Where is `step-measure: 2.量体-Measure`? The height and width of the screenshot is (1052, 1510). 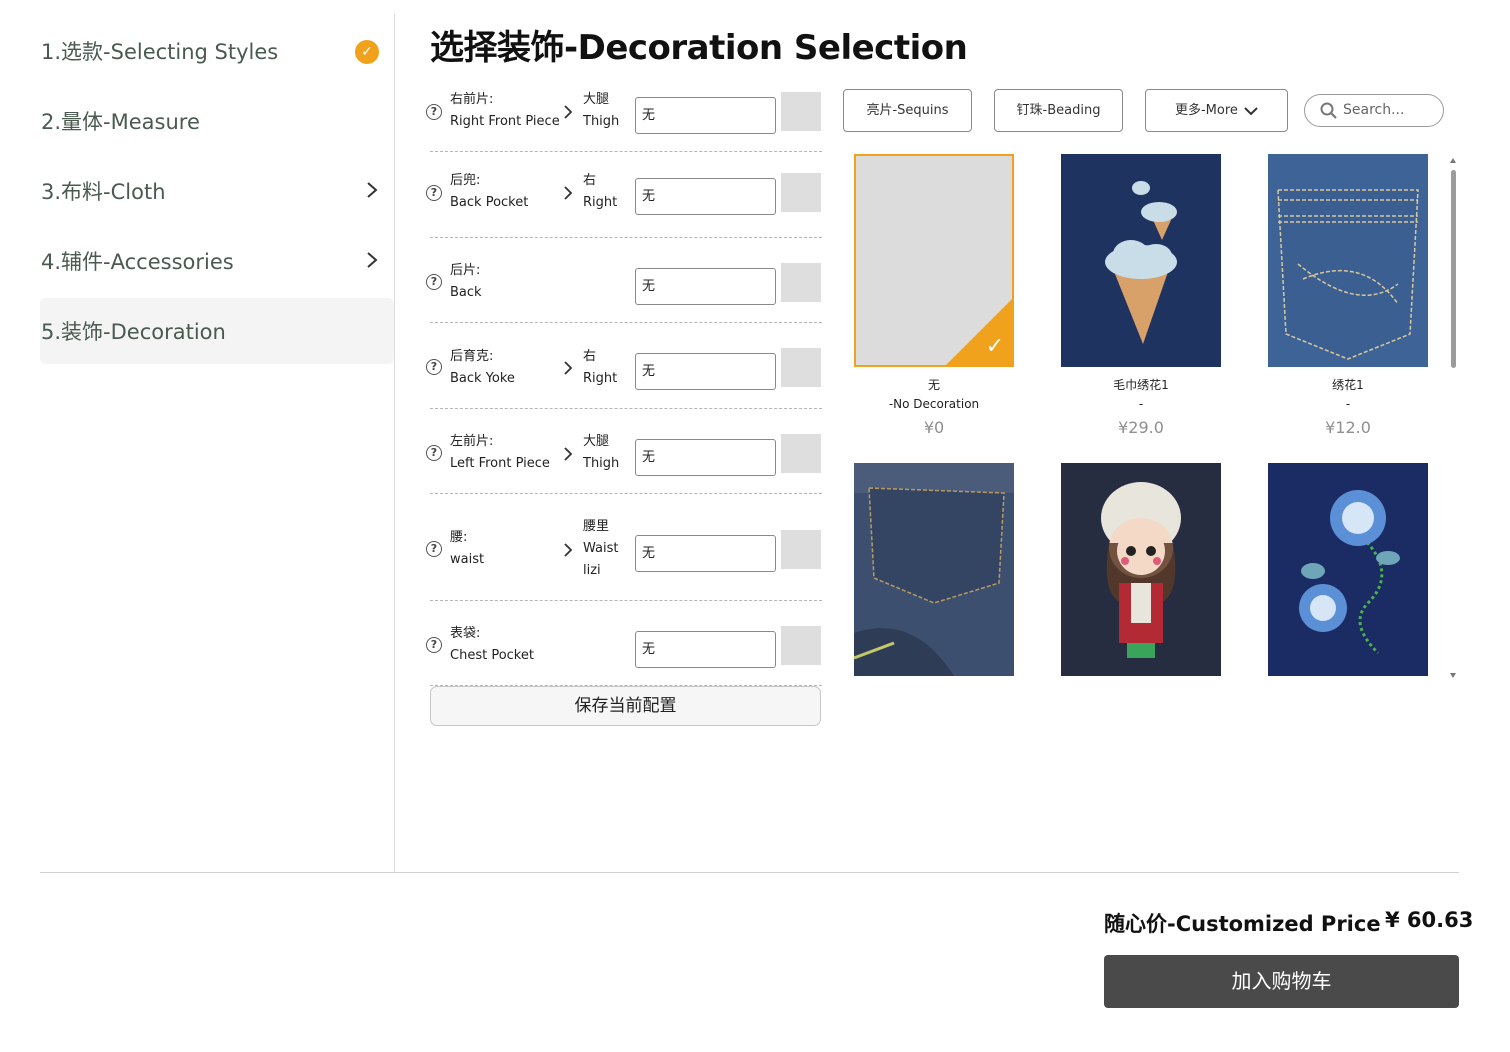 step-measure: 2.量体-Measure is located at coordinates (217, 121).